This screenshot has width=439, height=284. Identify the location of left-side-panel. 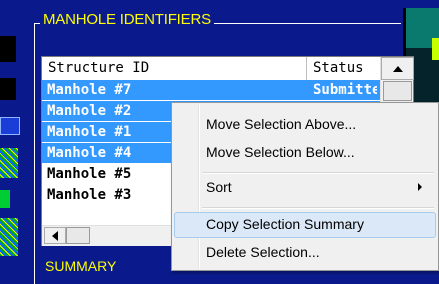
(11, 135).